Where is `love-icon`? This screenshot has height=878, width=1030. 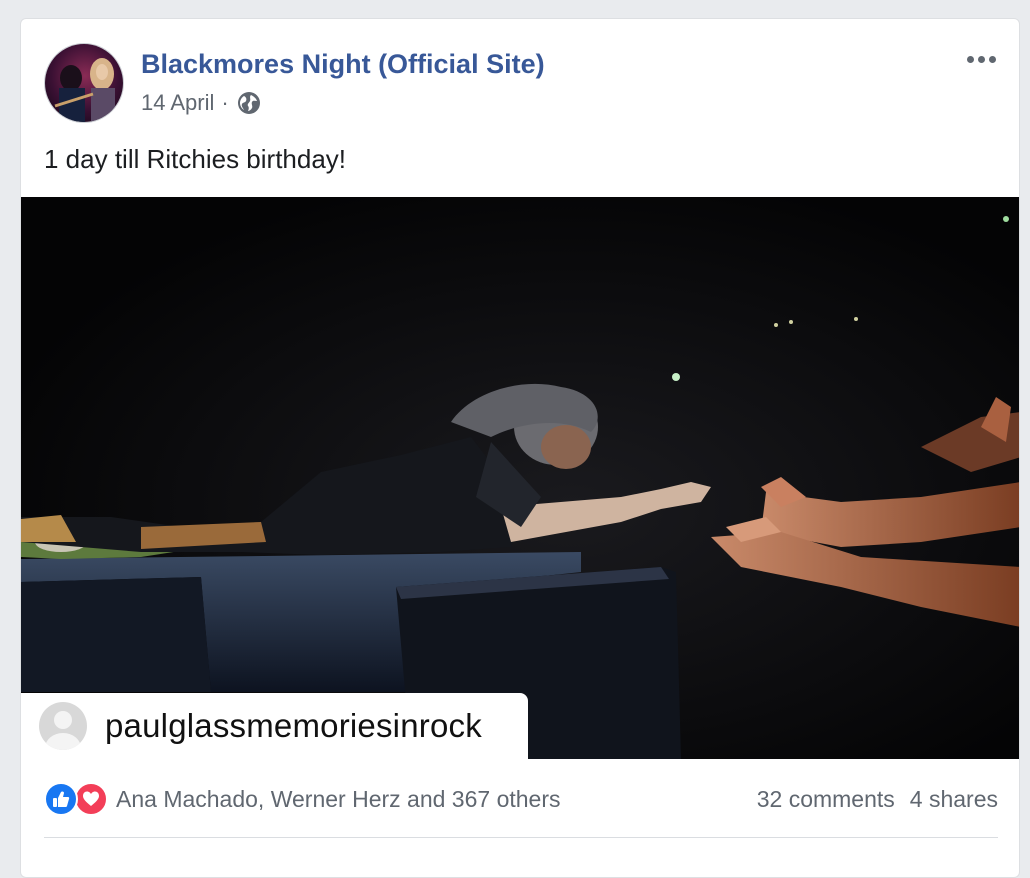
love-icon is located at coordinates (91, 799).